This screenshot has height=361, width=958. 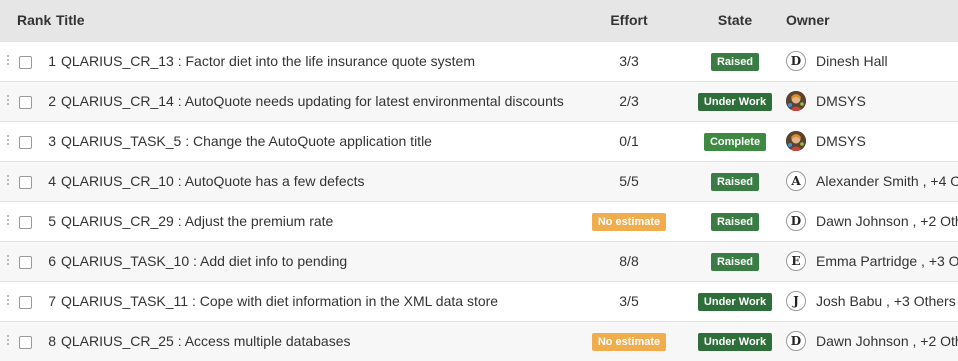 I want to click on effort-value: 0/1, so click(x=629, y=141).